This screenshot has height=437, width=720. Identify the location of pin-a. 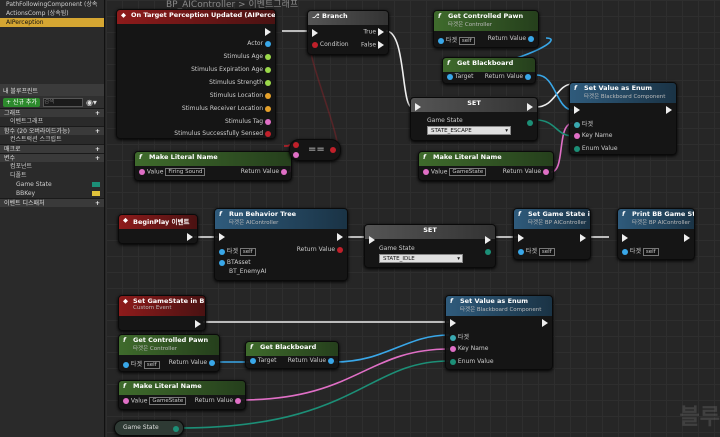
(296, 145).